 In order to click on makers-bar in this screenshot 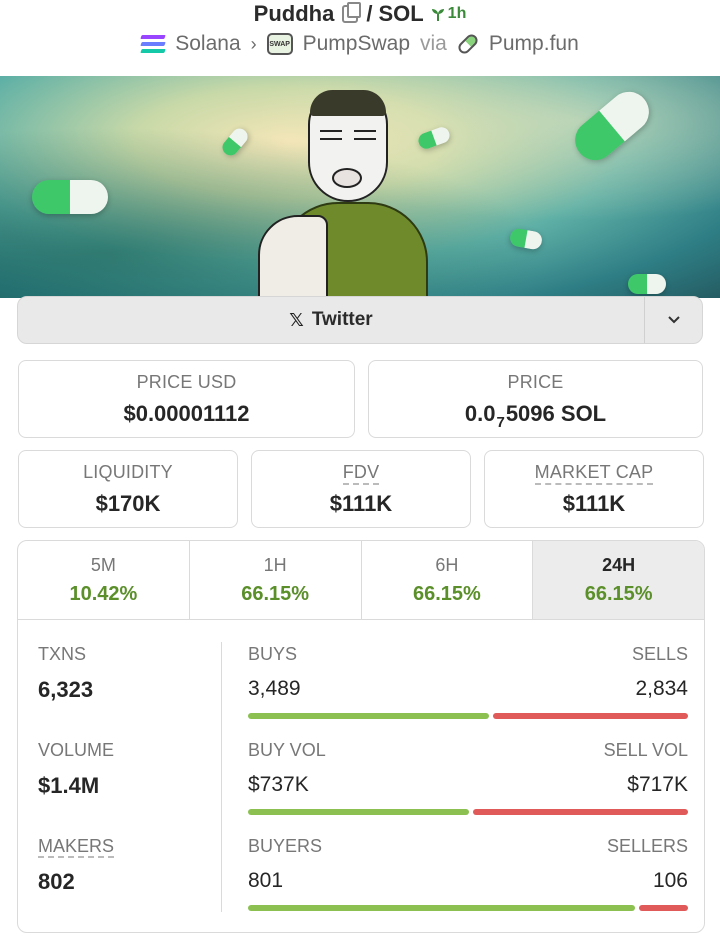, I will do `click(468, 908)`.